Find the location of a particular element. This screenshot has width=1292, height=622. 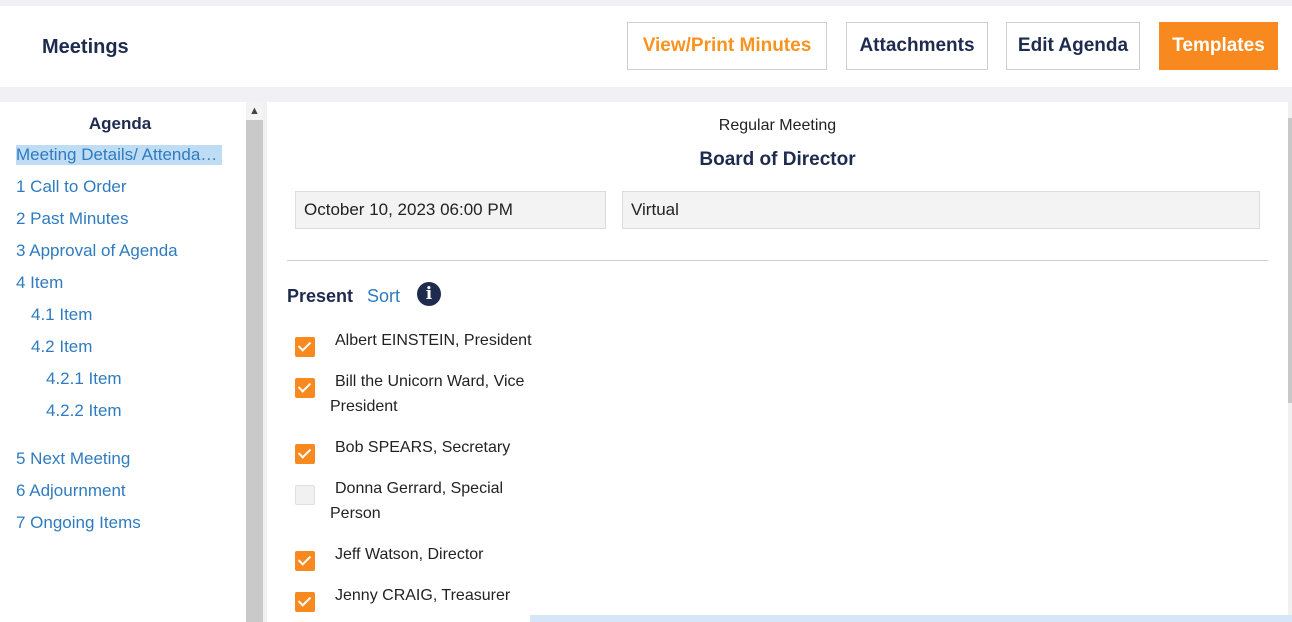

sidebar-item-adjournment: 6 Adjournment is located at coordinates (71, 491).